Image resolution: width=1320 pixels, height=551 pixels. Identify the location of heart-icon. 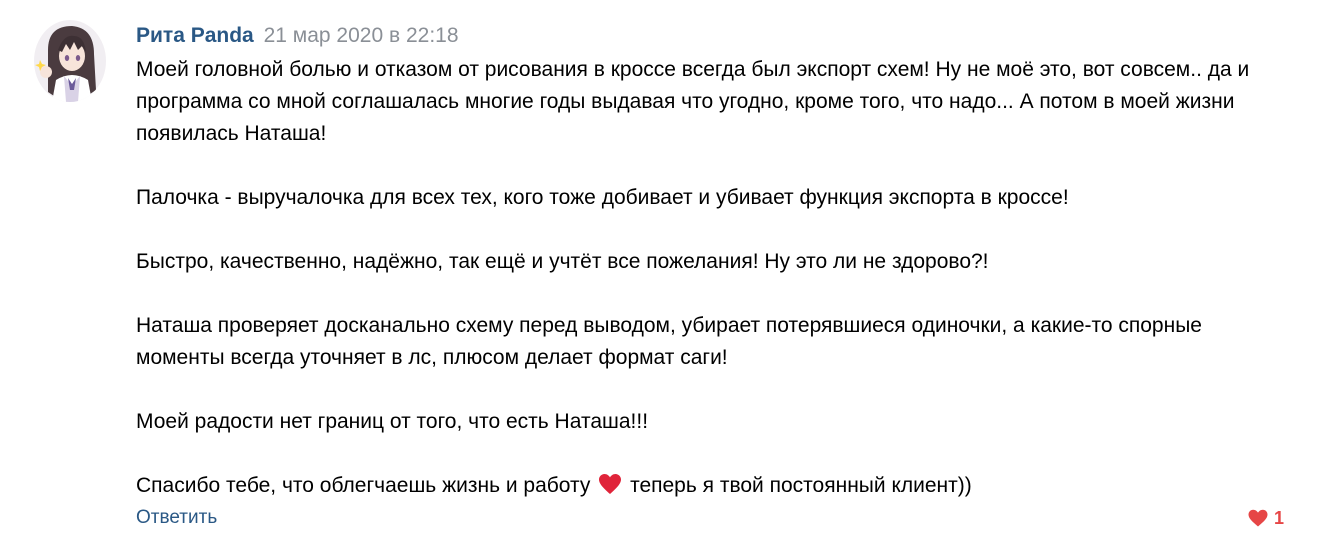
(1258, 518).